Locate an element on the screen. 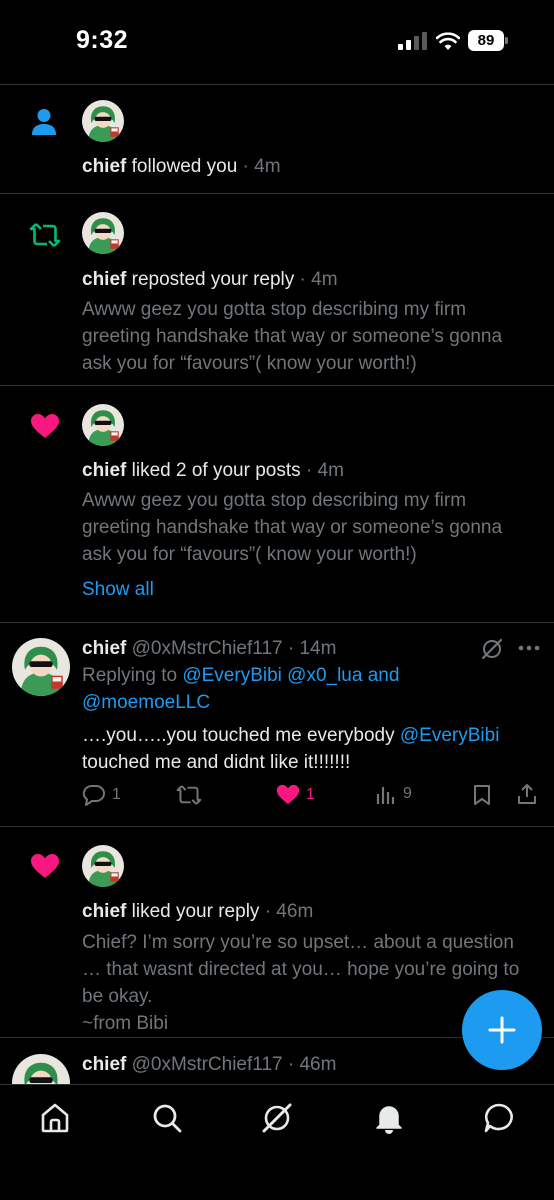 The height and width of the screenshot is (1200, 554). reply-icon is located at coordinates (93, 795).